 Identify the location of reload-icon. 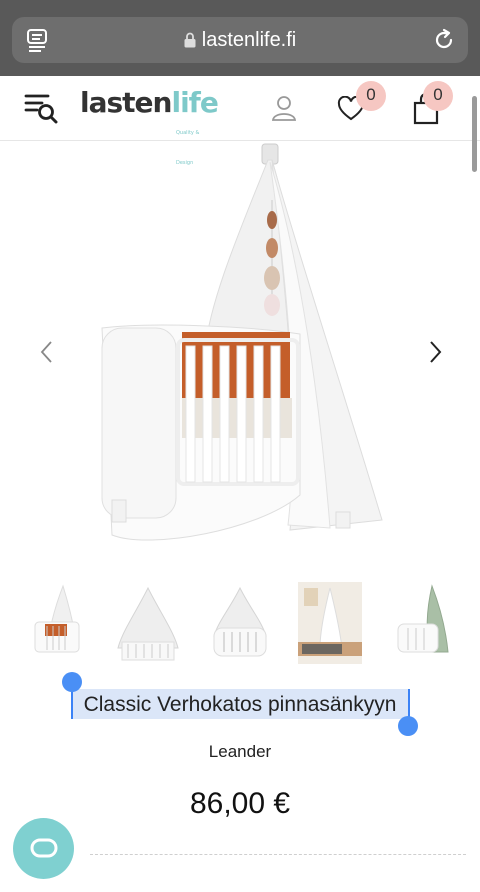
(444, 42).